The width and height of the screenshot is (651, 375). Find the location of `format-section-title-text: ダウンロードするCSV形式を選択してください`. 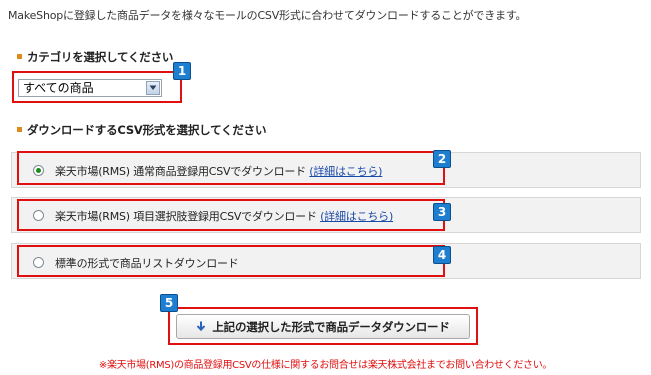

format-section-title-text: ダウンロードするCSV形式を選択してください is located at coordinates (147, 130).